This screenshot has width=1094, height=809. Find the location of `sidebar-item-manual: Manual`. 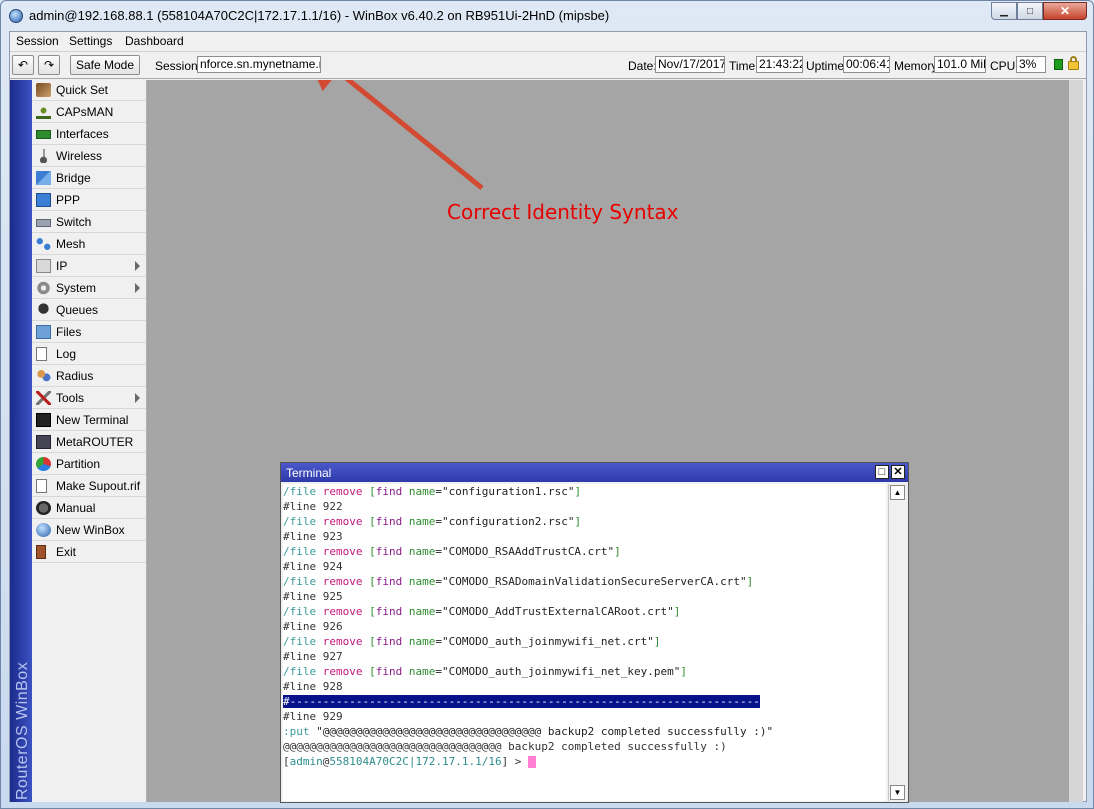

sidebar-item-manual: Manual is located at coordinates (89, 508).